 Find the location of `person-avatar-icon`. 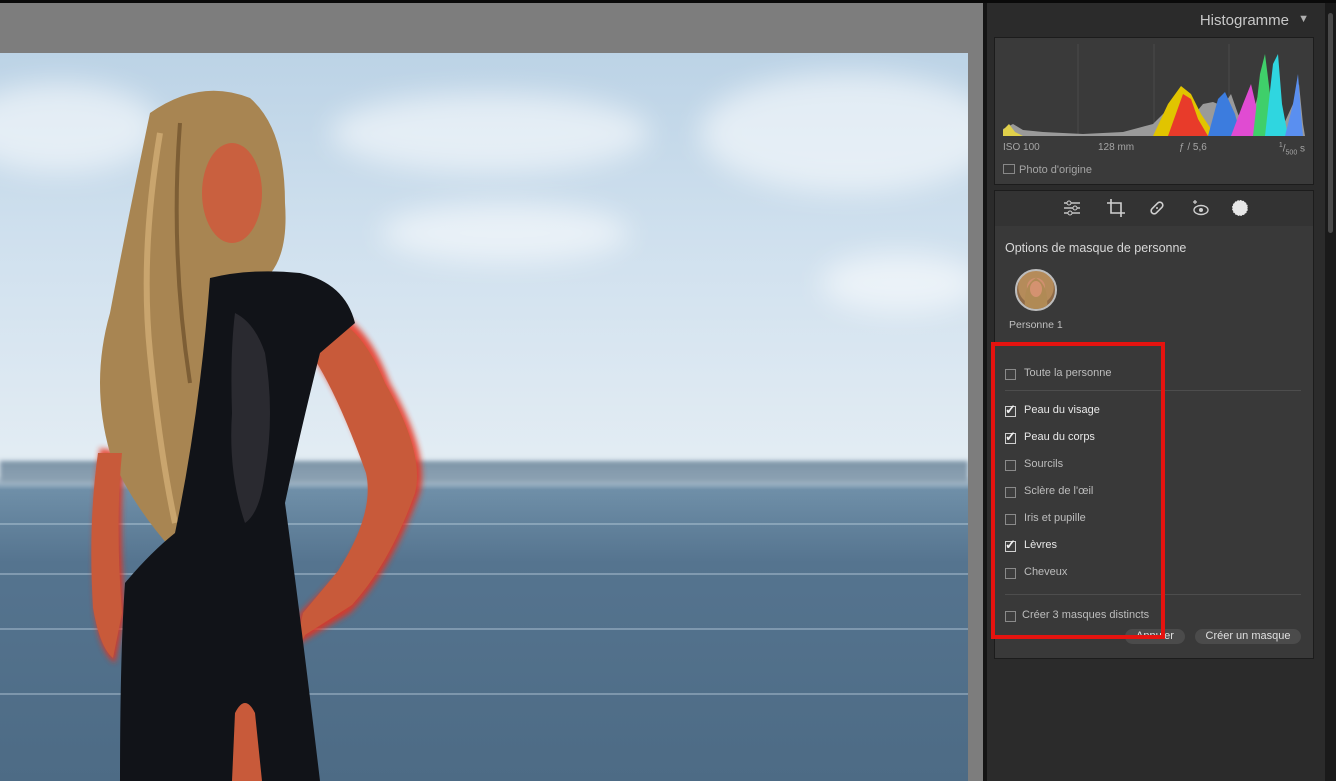

person-avatar-icon is located at coordinates (1036, 293).